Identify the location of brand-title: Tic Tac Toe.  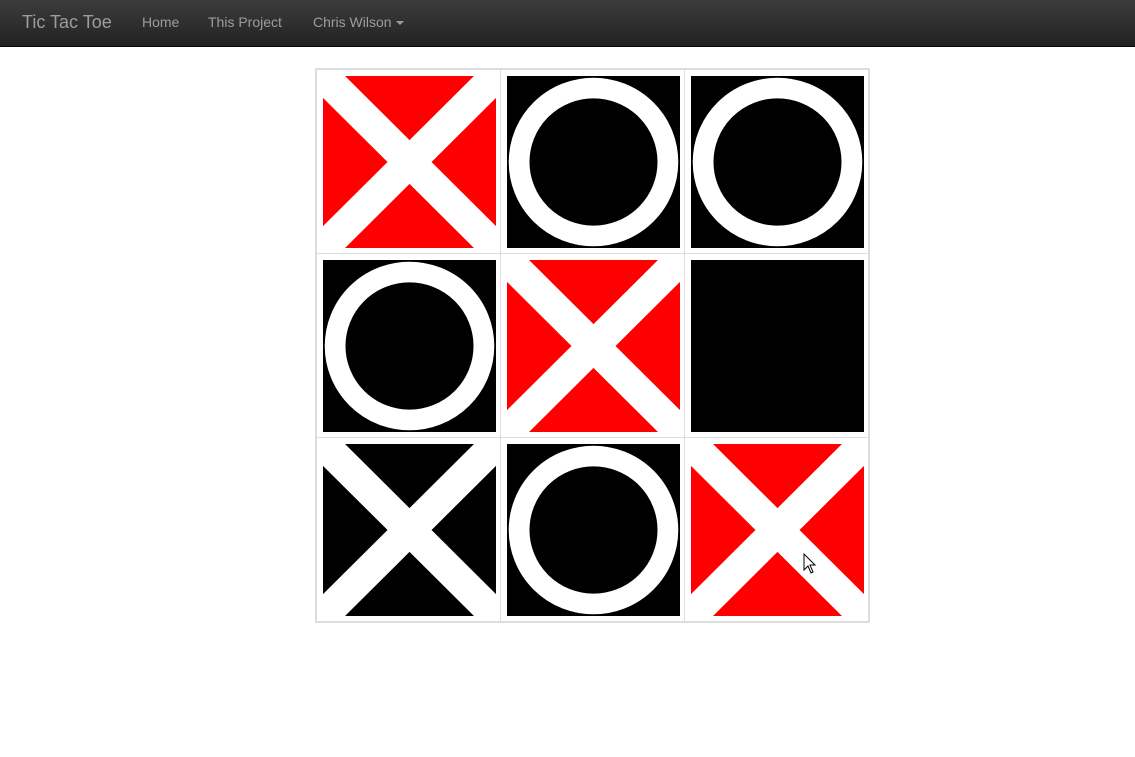
(67, 22).